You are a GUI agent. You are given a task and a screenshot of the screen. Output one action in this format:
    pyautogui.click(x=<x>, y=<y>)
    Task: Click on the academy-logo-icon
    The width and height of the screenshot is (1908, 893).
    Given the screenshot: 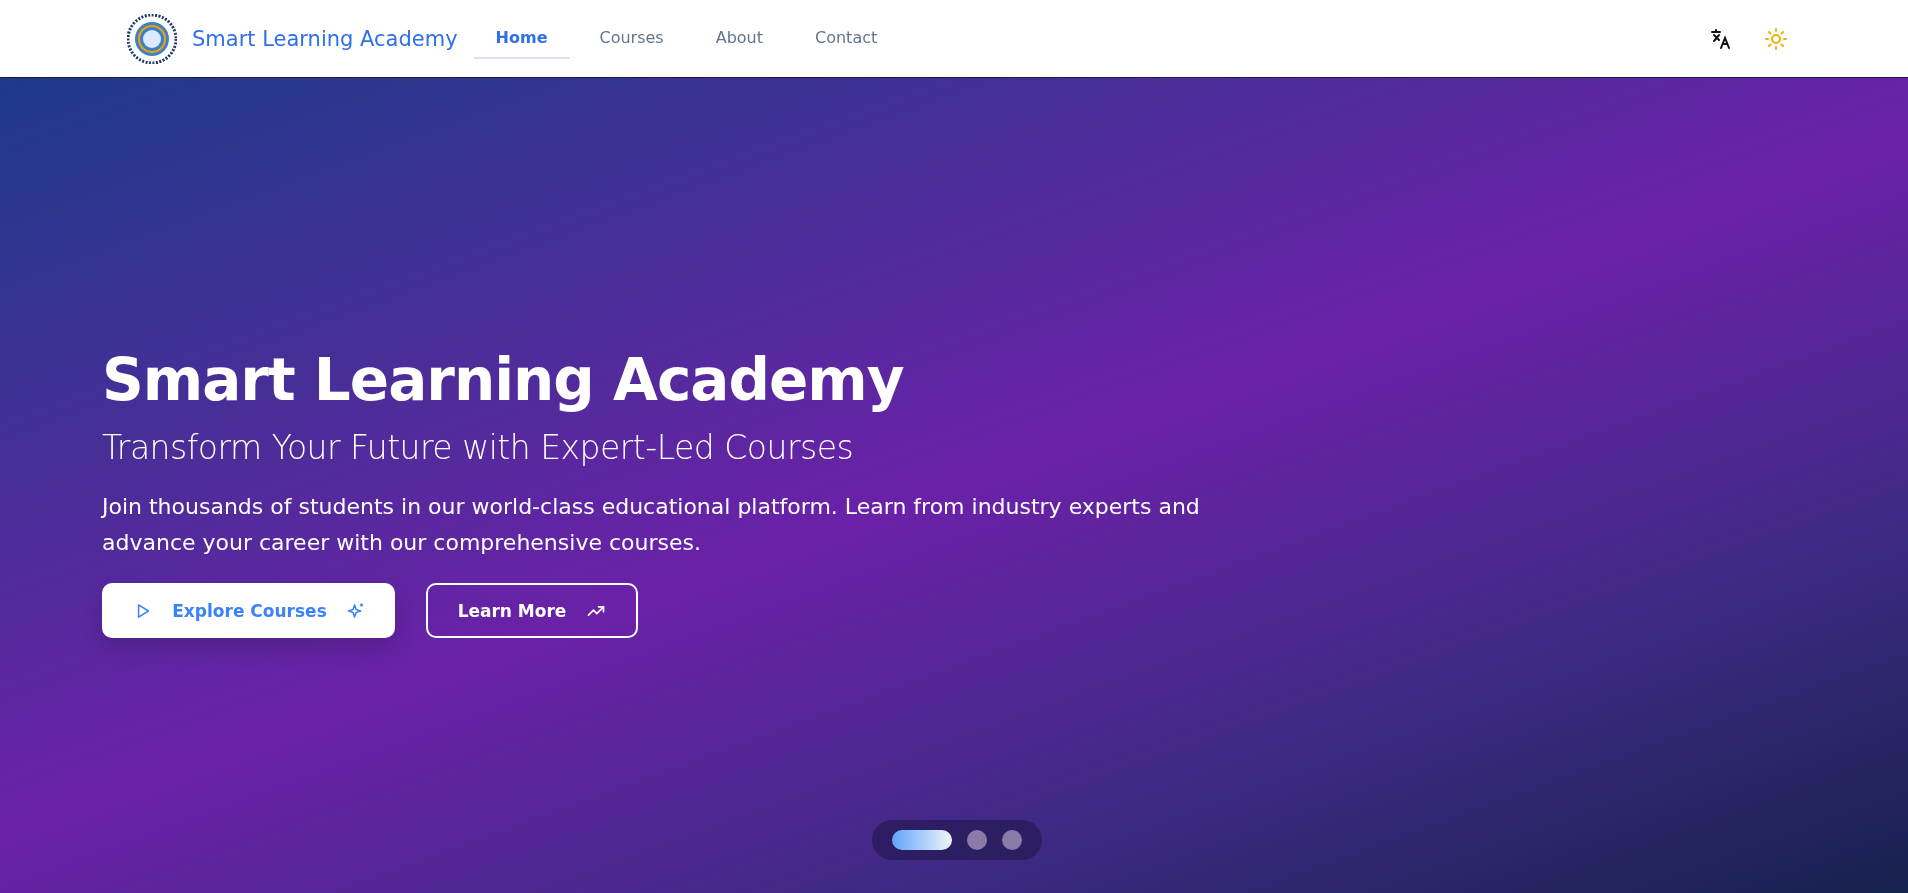 What is the action you would take?
    pyautogui.click(x=152, y=38)
    